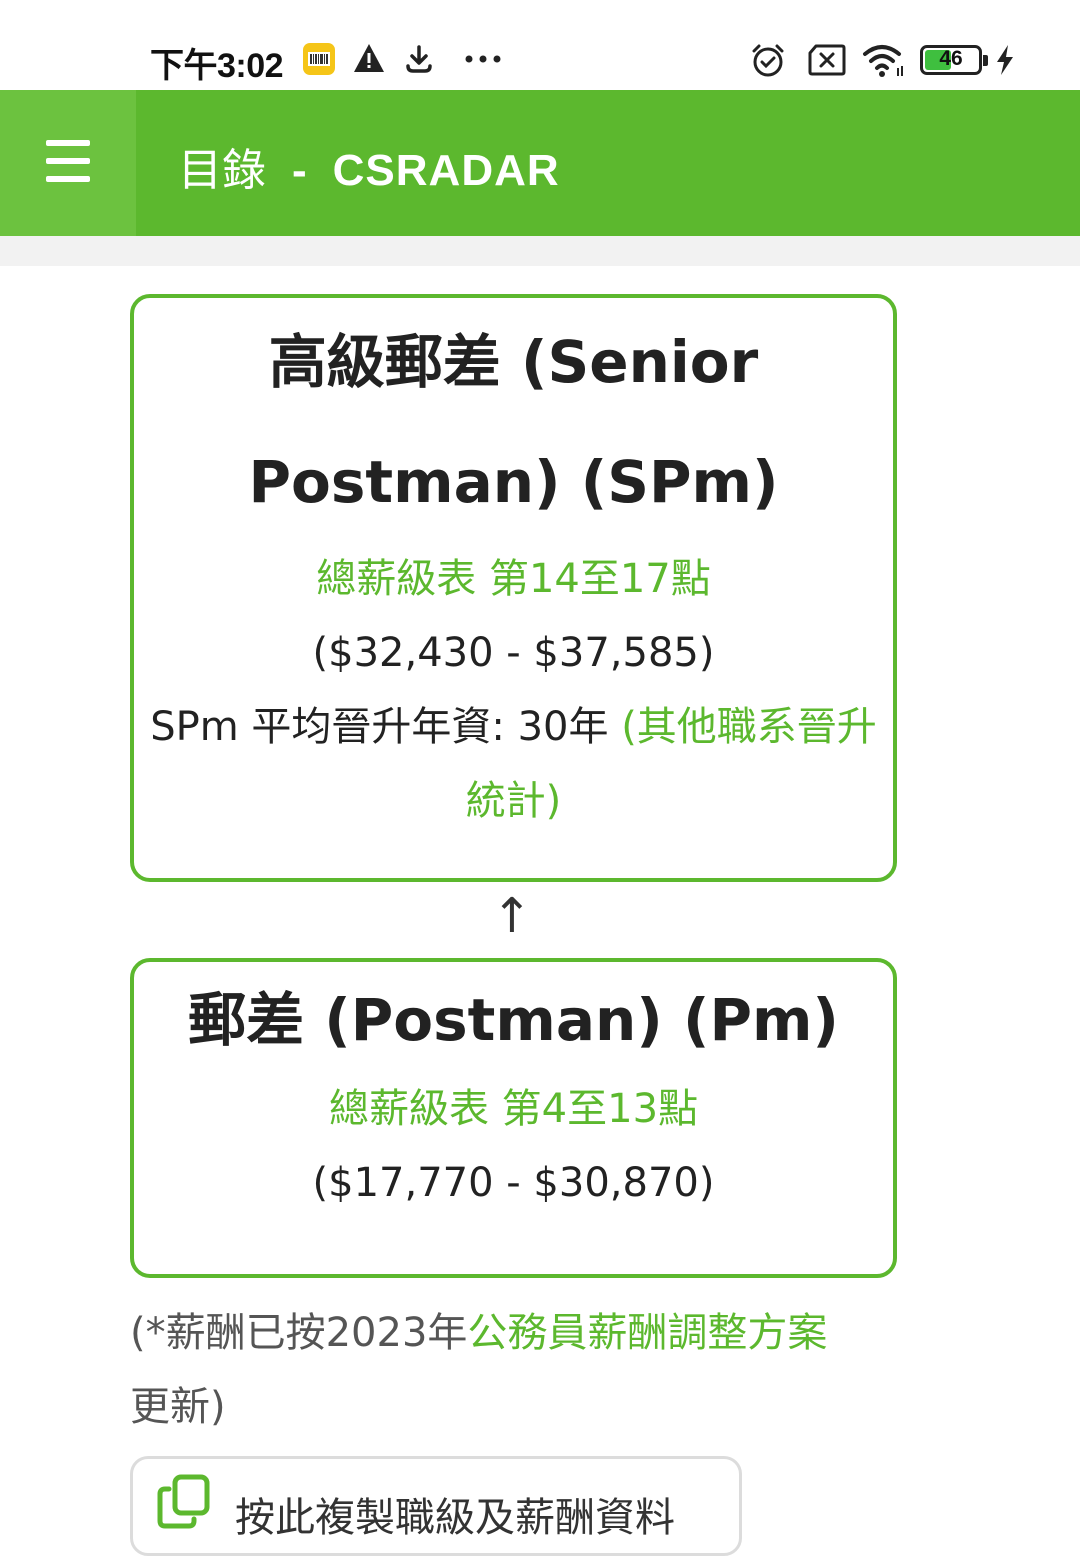  I want to click on copy-rank-button: 按此複製職級及薪酬資料, so click(436, 1506).